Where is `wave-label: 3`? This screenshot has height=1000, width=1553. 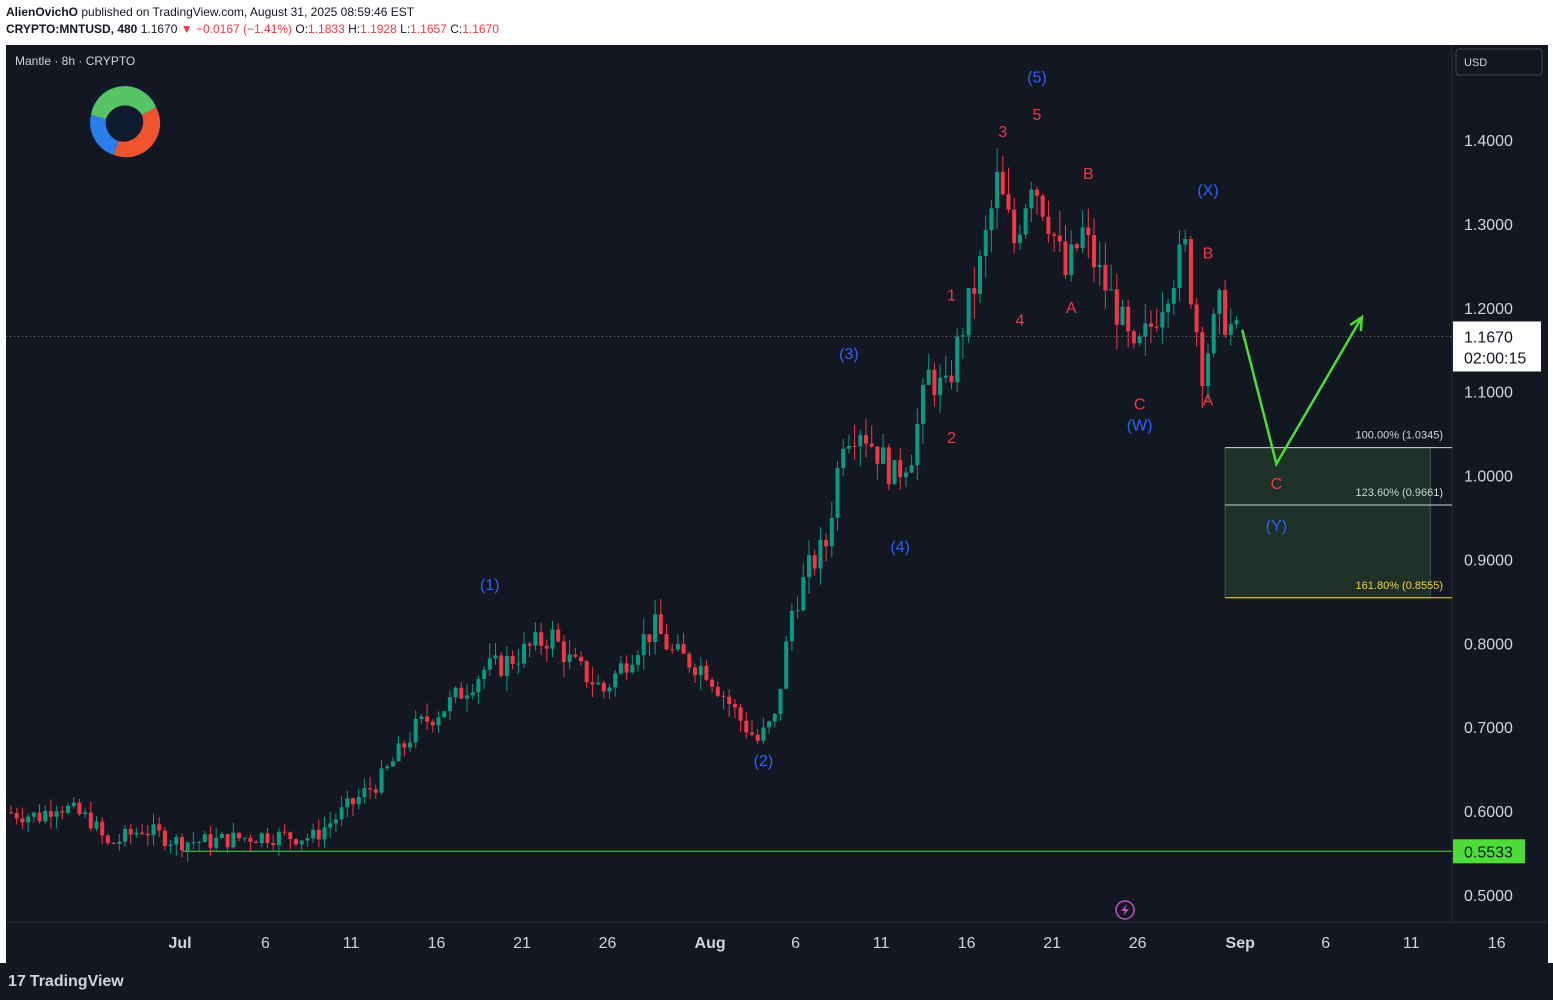
wave-label: 3 is located at coordinates (1002, 132).